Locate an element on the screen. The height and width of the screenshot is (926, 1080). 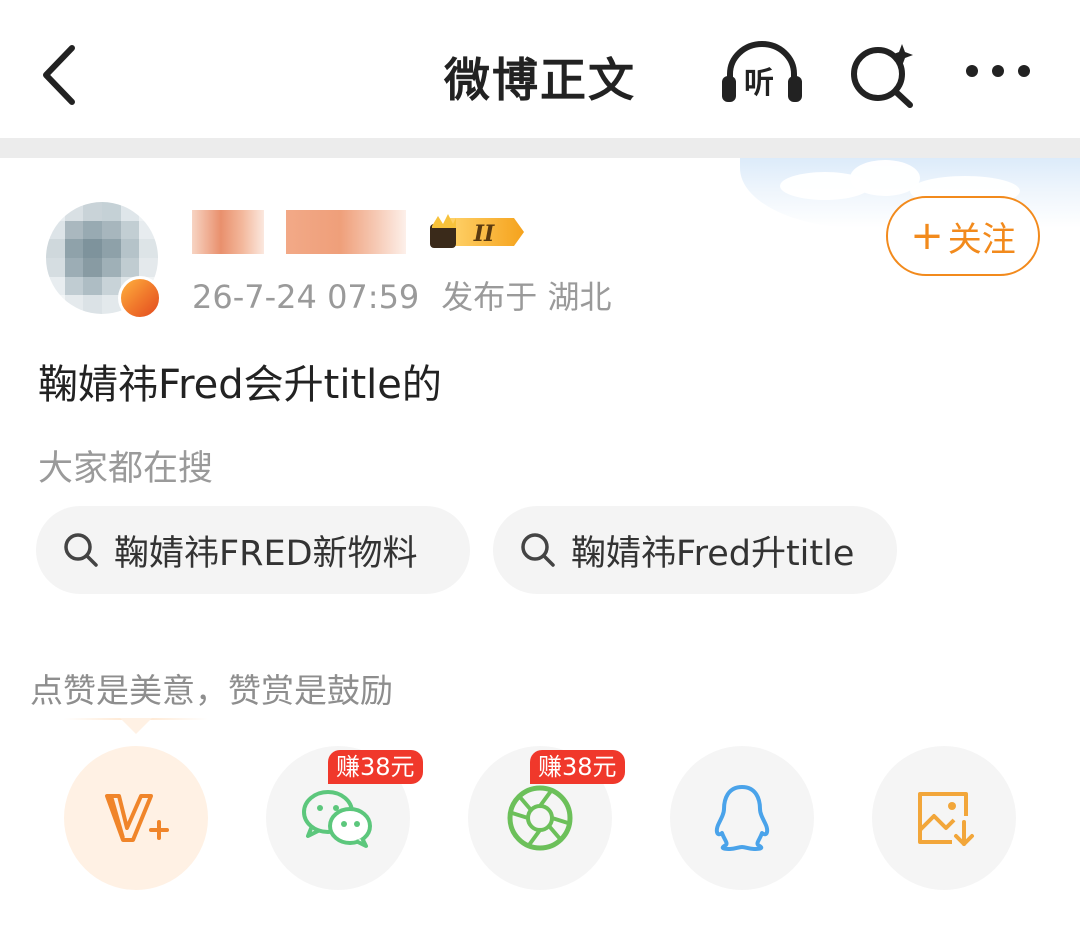
reward-tip-text: 点赞是美意，赞赏是鼓励 is located at coordinates (211, 690).